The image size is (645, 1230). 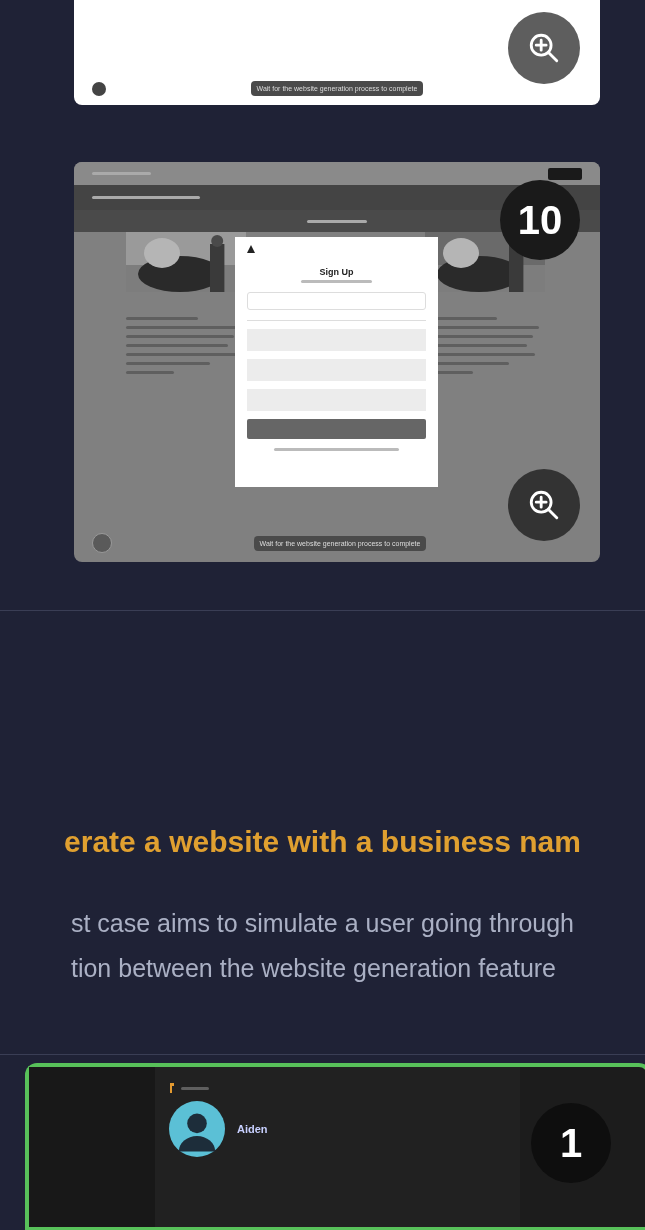 What do you see at coordinates (322, 923) in the screenshot?
I see `description-text: st case aims to simulate a user going through` at bounding box center [322, 923].